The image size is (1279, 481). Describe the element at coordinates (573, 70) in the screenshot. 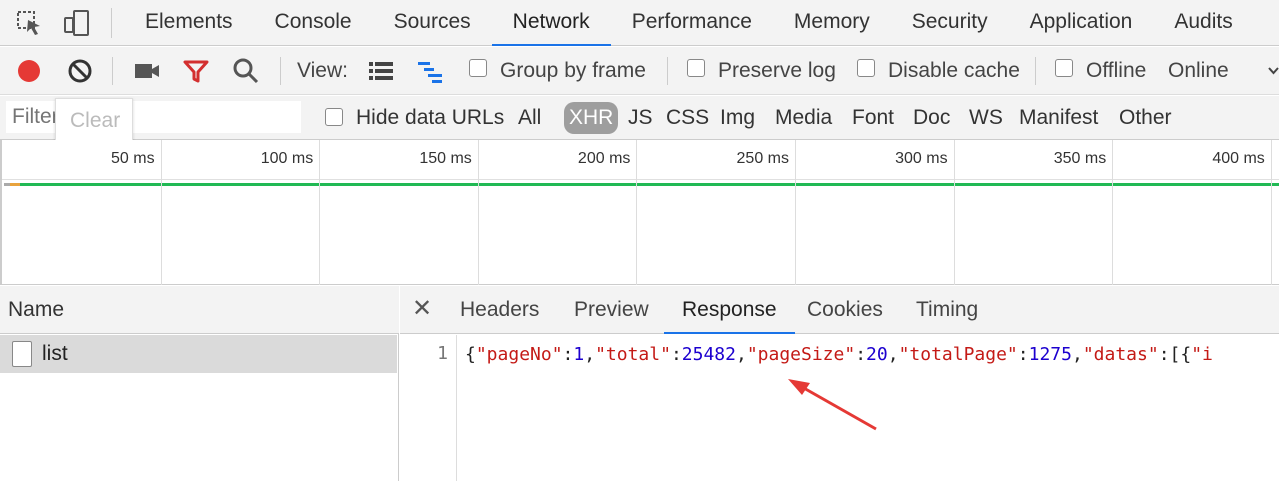

I see `group-by-frame-label: Group by frame` at that location.